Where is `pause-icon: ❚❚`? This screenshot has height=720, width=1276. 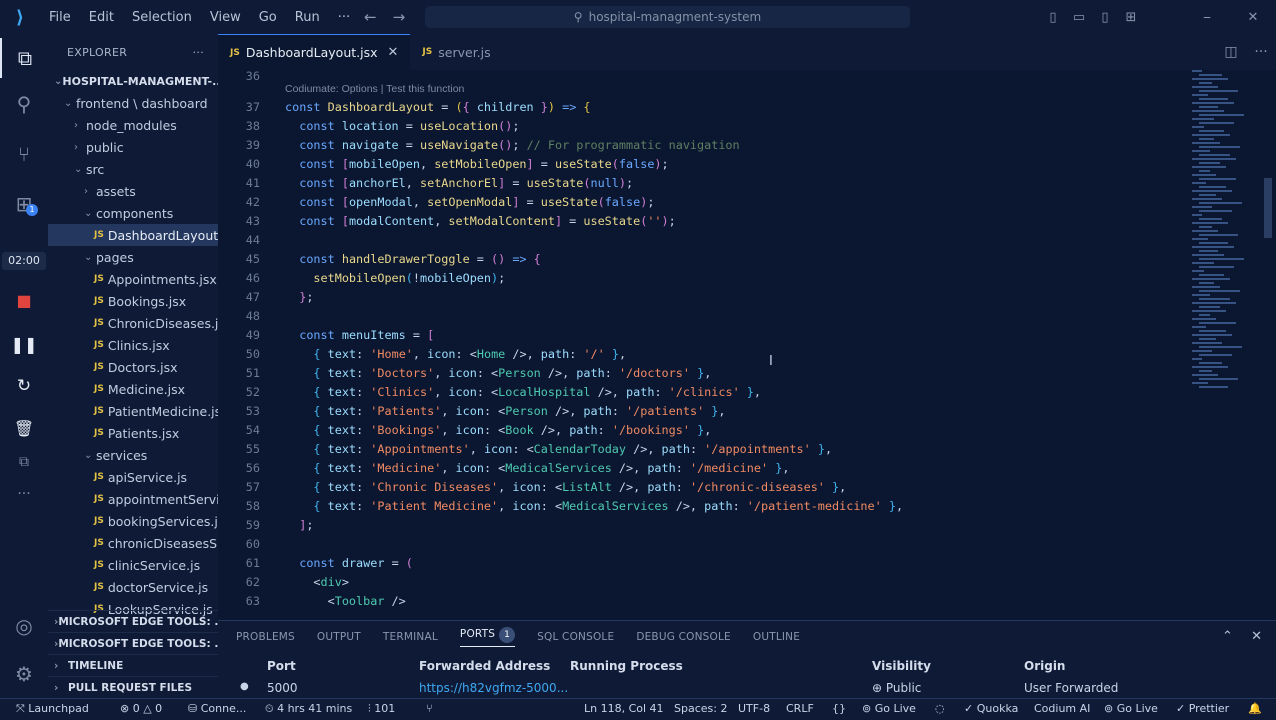
pause-icon: ❚❚ is located at coordinates (24, 344).